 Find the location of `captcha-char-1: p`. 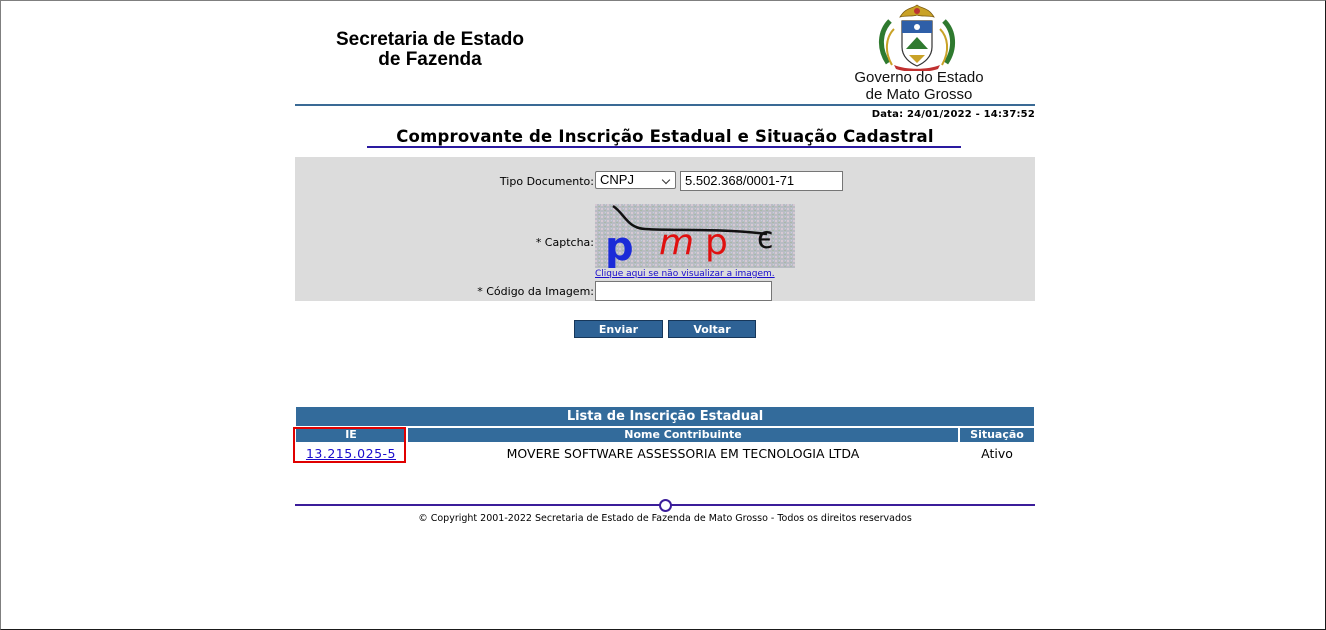

captcha-char-1: p is located at coordinates (619, 246).